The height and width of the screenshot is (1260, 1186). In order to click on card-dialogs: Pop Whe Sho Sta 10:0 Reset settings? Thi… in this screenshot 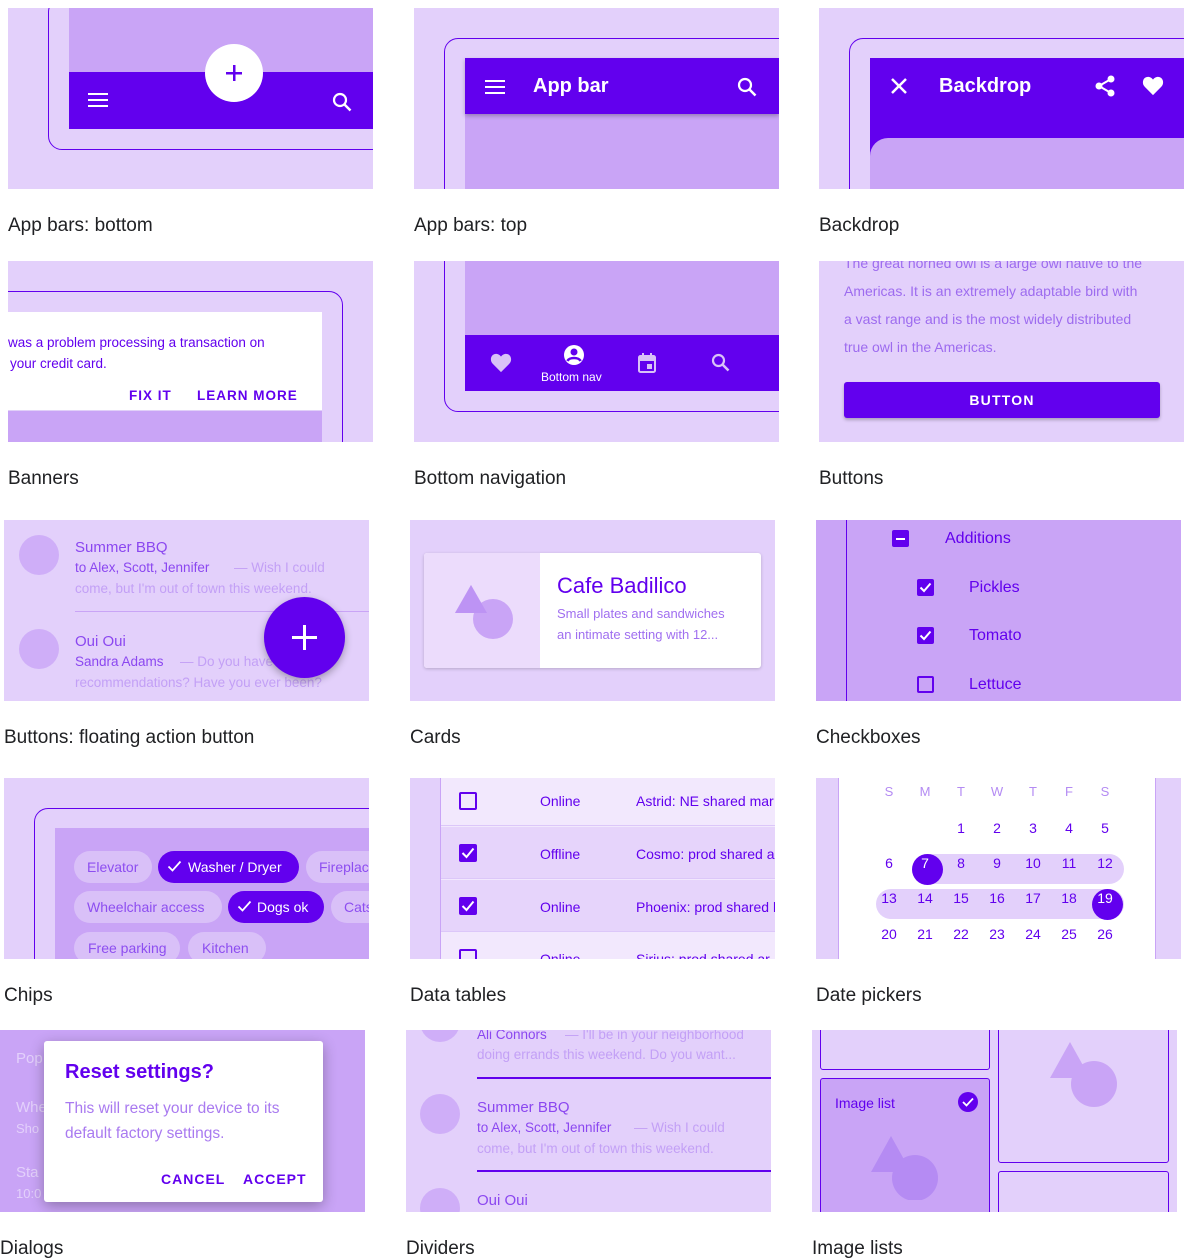, I will do `click(182, 1121)`.